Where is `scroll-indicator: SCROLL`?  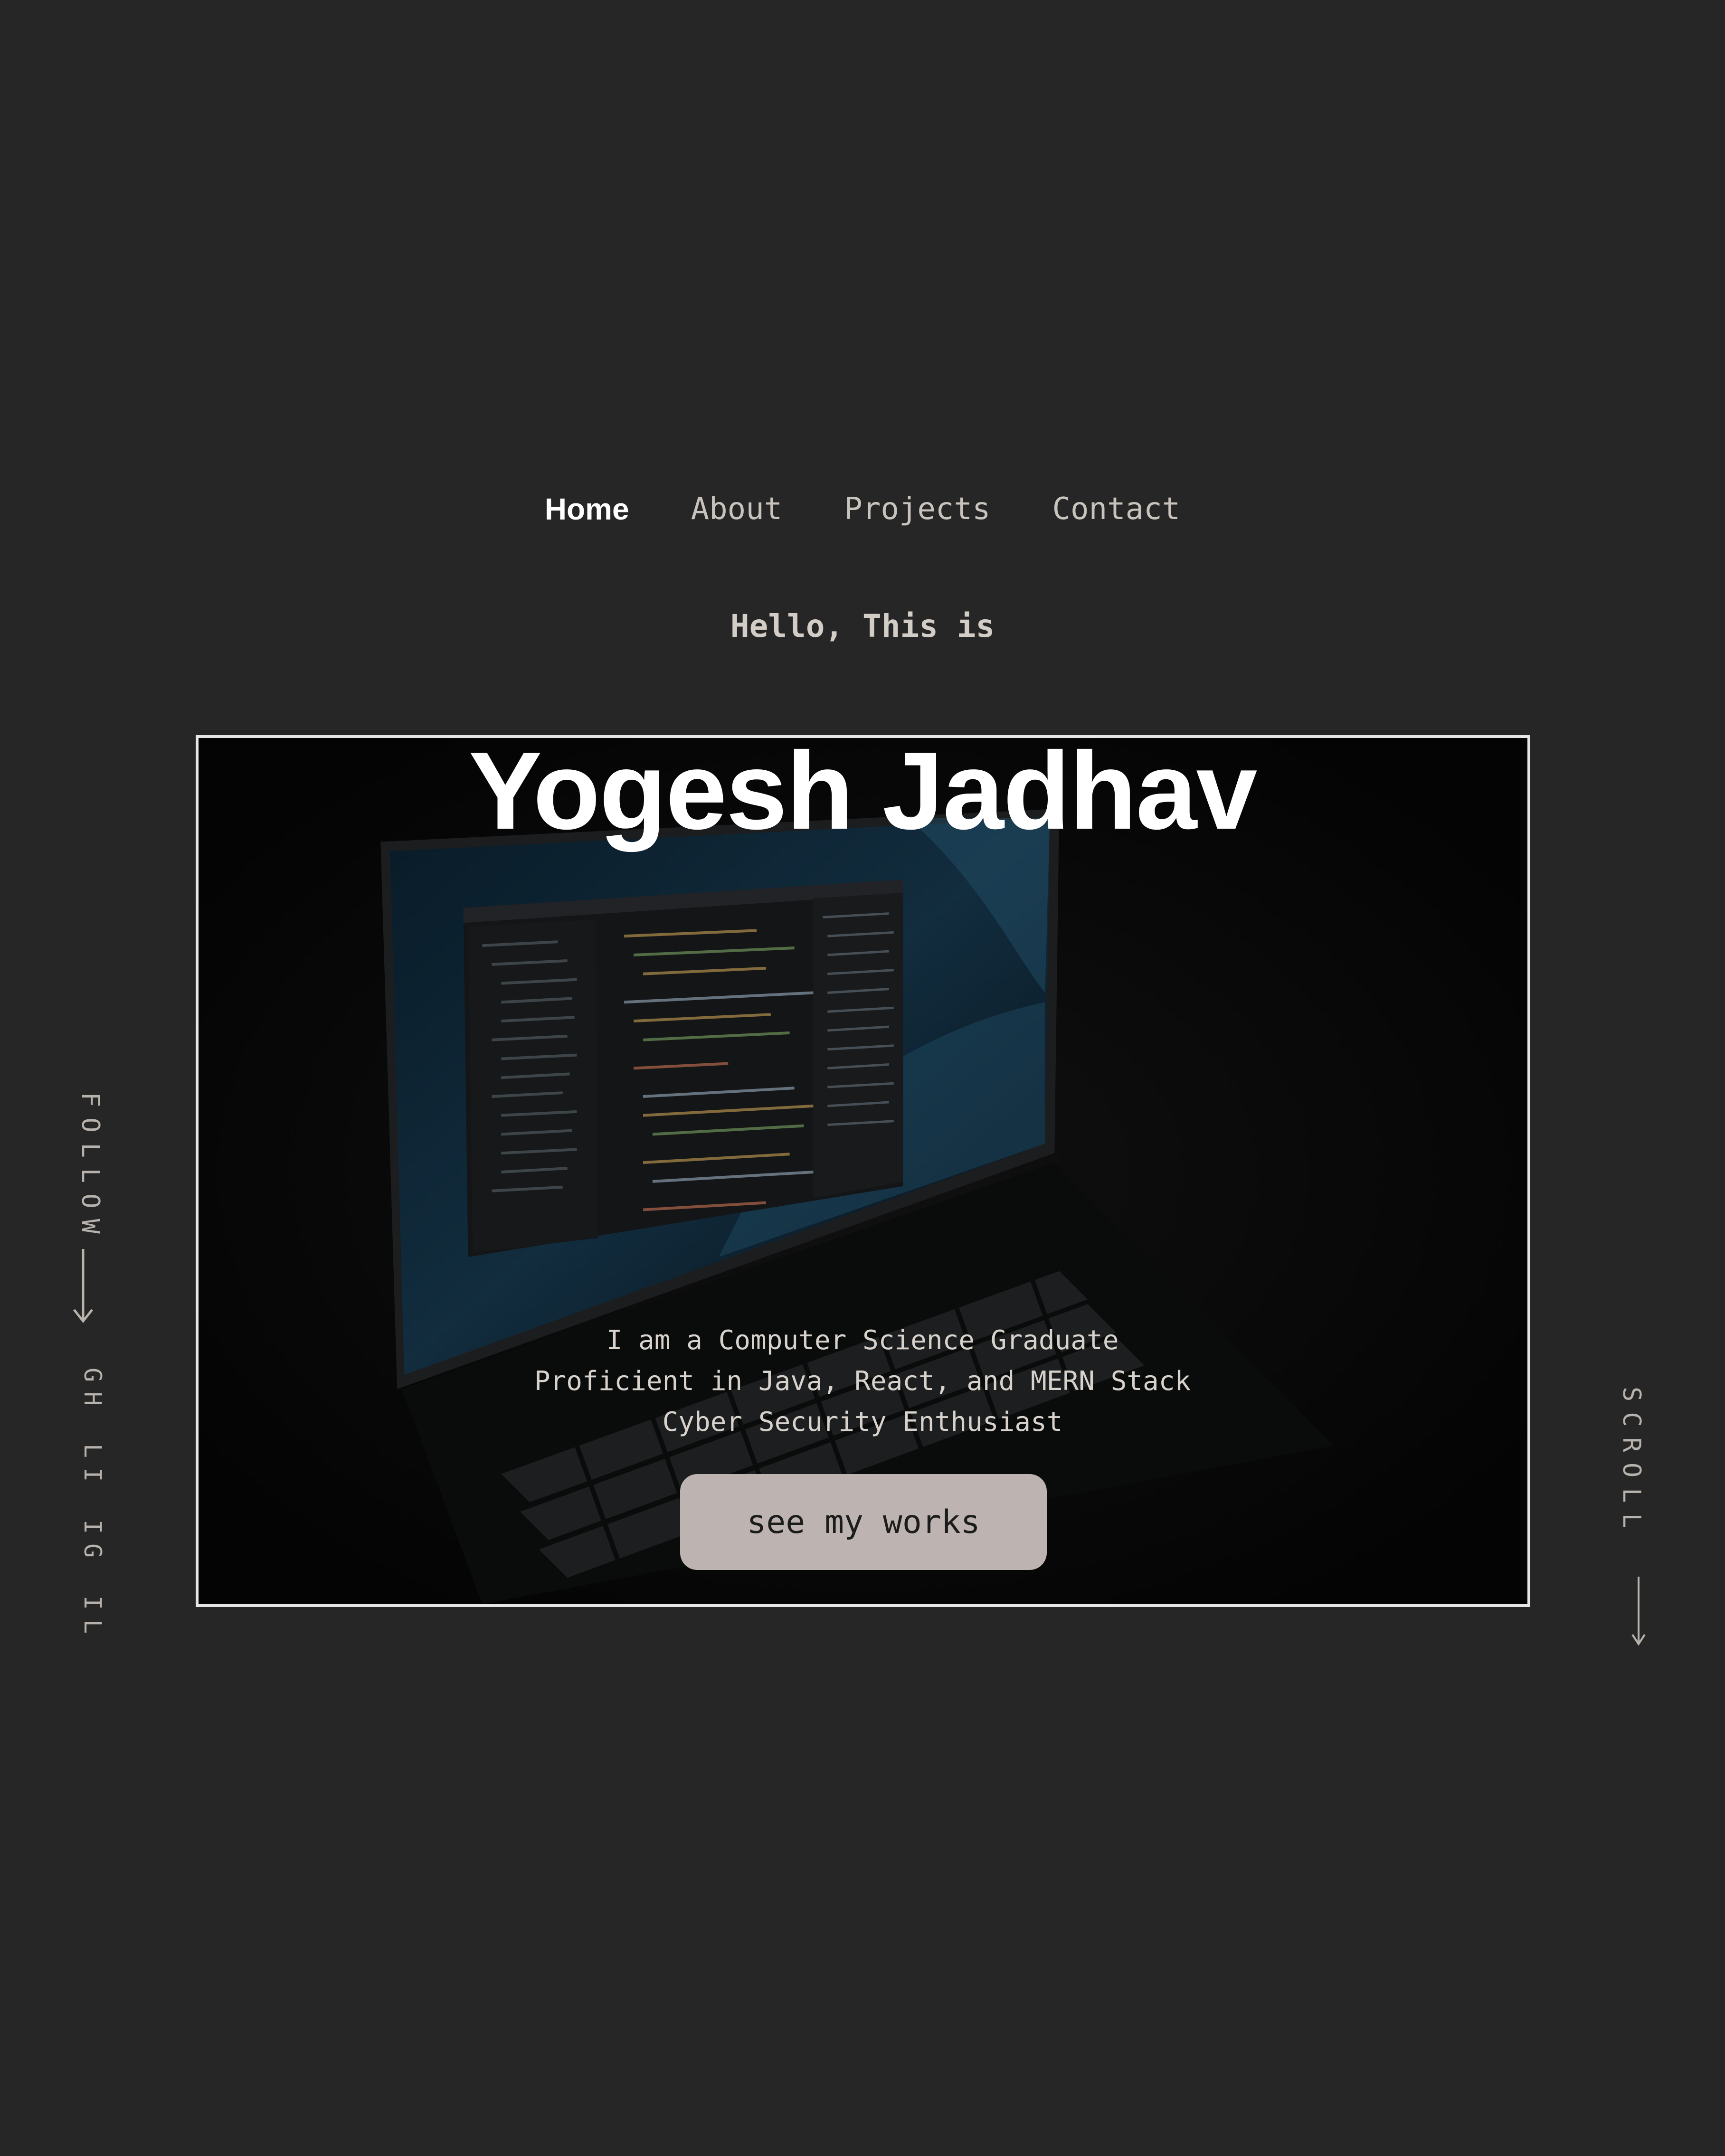
scroll-indicator: SCROLL is located at coordinates (1638, 1520).